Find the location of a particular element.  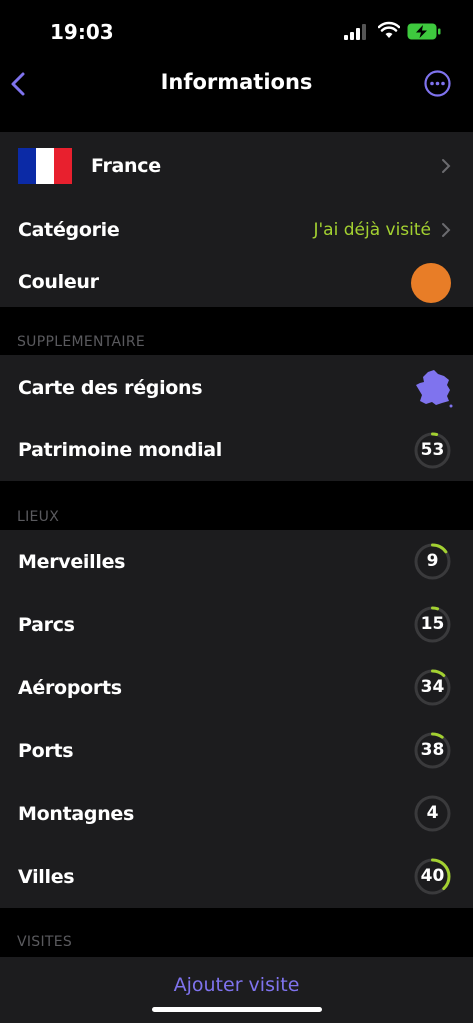

patrimoine-row: Patrimoine mondial 53 is located at coordinates (236, 450).